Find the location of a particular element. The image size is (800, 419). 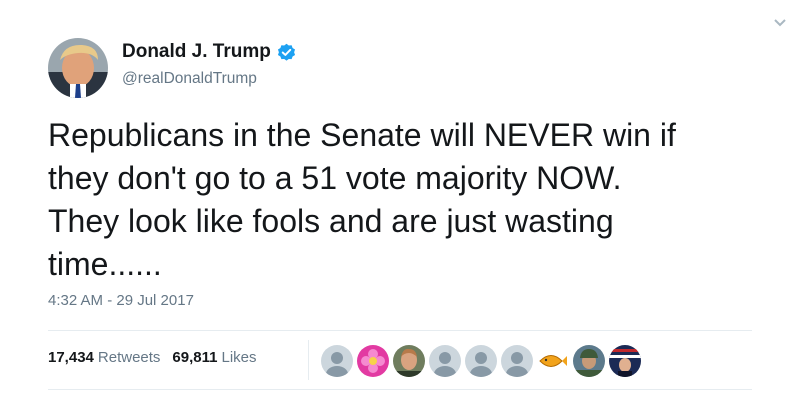

likers-avatars is located at coordinates (483, 361).